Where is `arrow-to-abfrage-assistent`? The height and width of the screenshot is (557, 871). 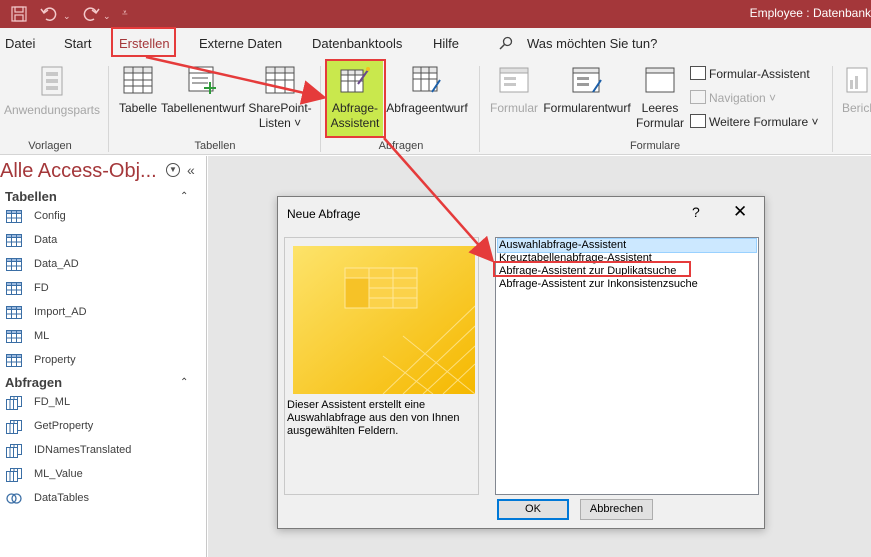 arrow-to-abfrage-assistent is located at coordinates (236, 80).